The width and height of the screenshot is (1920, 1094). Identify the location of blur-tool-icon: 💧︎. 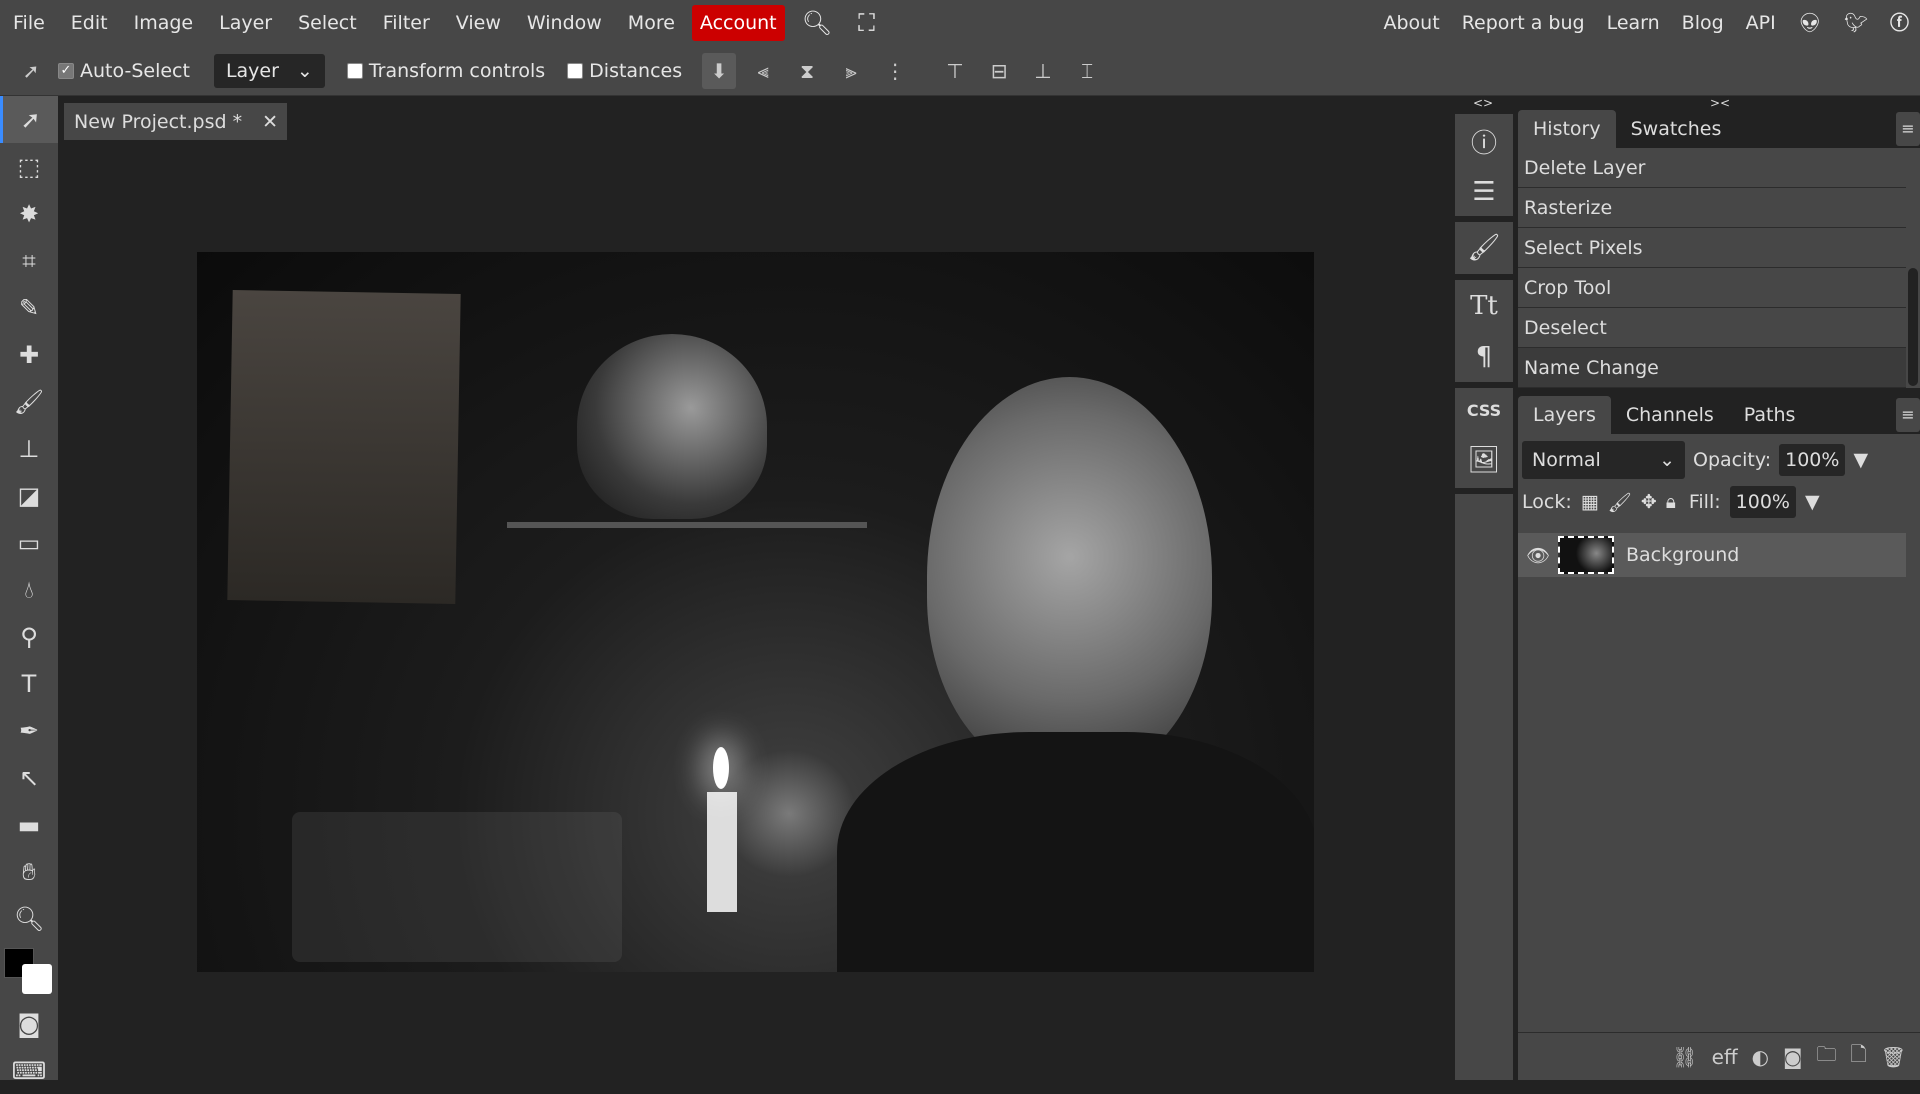
(29, 589).